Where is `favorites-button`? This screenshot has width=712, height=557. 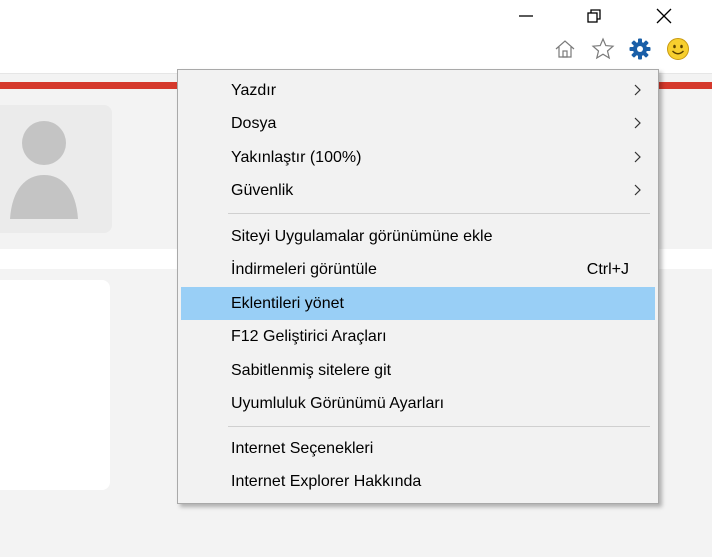 favorites-button is located at coordinates (603, 49).